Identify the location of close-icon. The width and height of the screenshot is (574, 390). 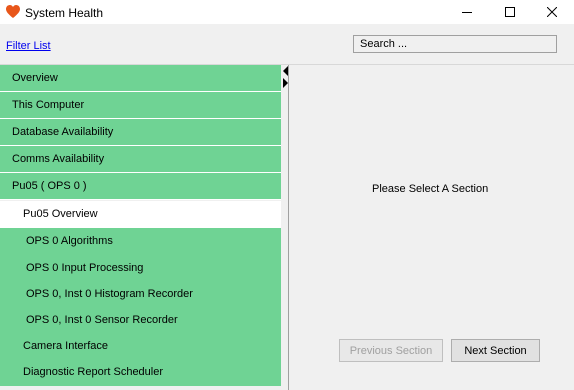
(552, 12).